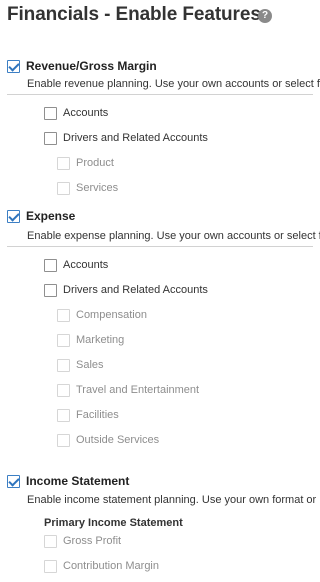 The height and width of the screenshot is (582, 320). I want to click on expense-suboption-travel: Travel and Entertainment, so click(128, 390).